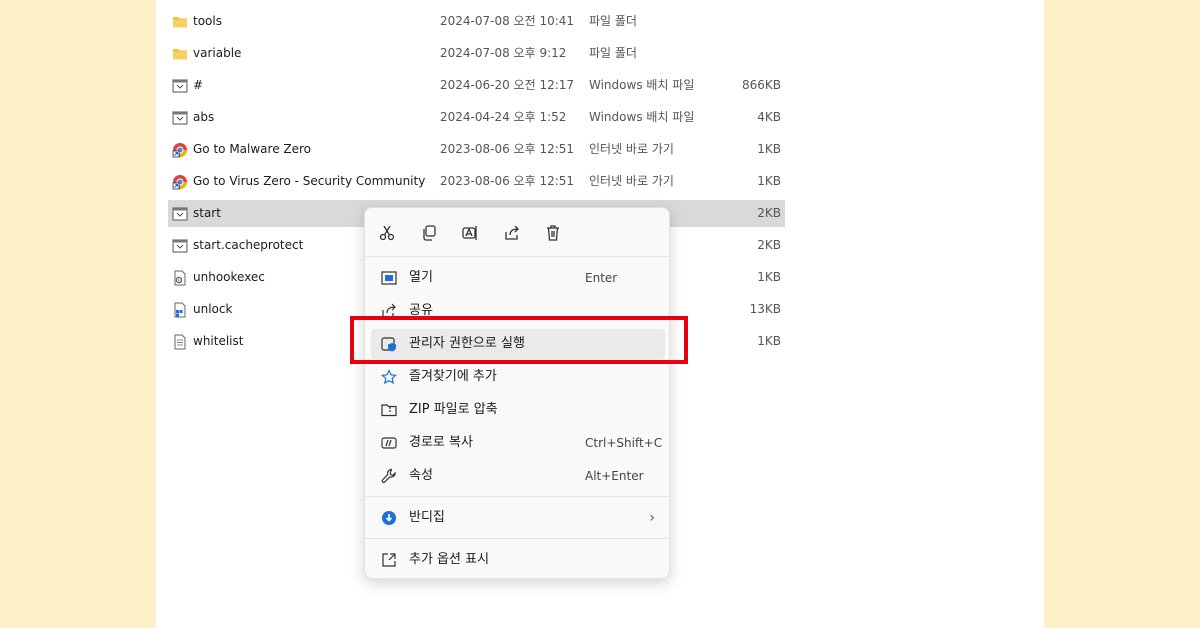 Image resolution: width=1200 pixels, height=628 pixels. What do you see at coordinates (389, 278) in the screenshot?
I see `open-icon` at bounding box center [389, 278].